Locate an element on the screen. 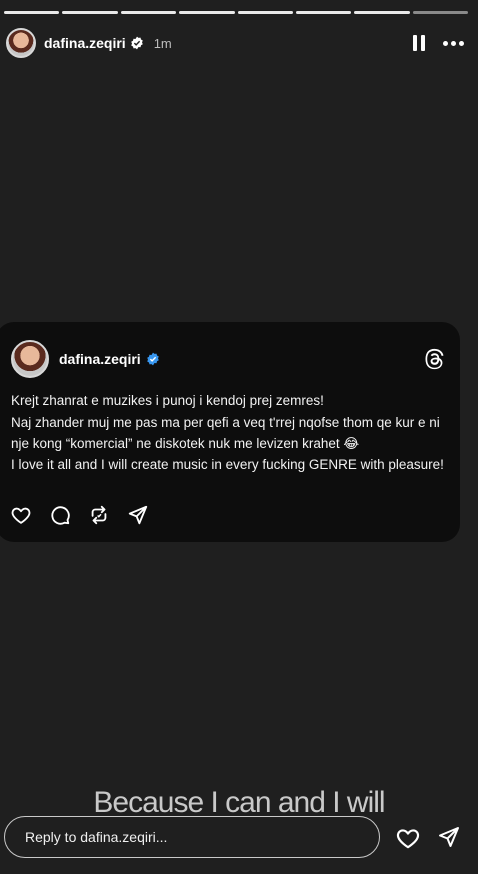 The image size is (478, 874). pause-icon is located at coordinates (419, 43).